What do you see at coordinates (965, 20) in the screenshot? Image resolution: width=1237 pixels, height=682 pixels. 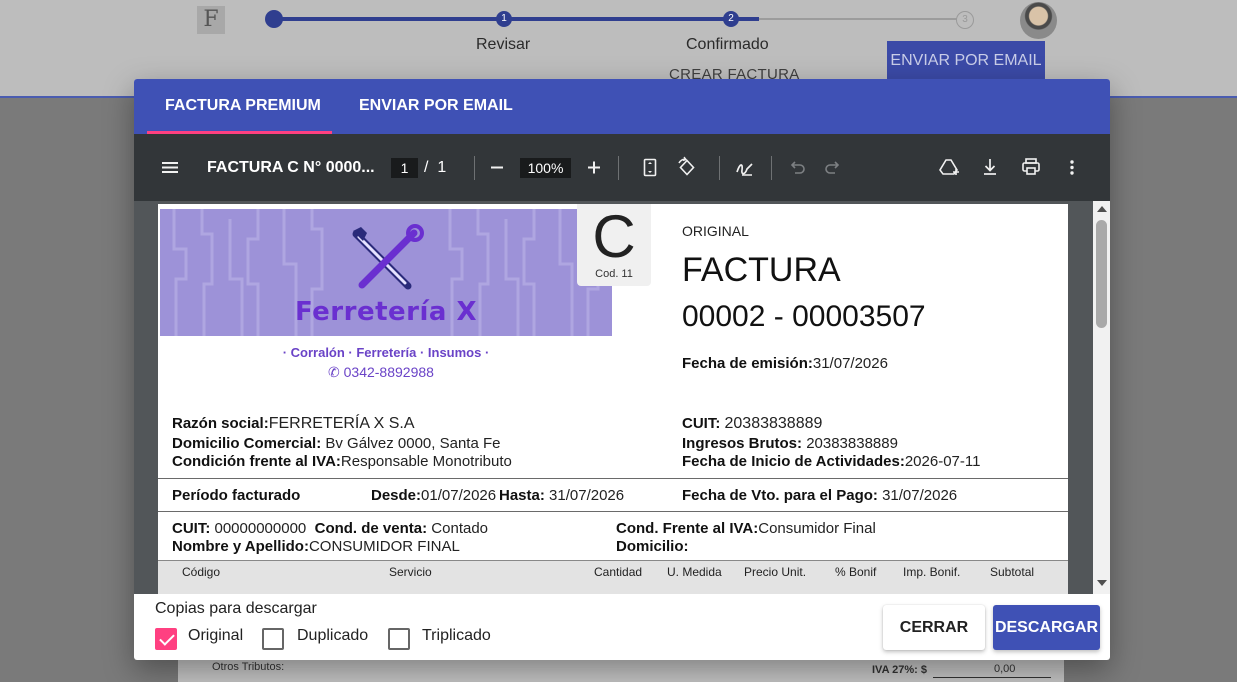 I see `step-3-dot: 3` at bounding box center [965, 20].